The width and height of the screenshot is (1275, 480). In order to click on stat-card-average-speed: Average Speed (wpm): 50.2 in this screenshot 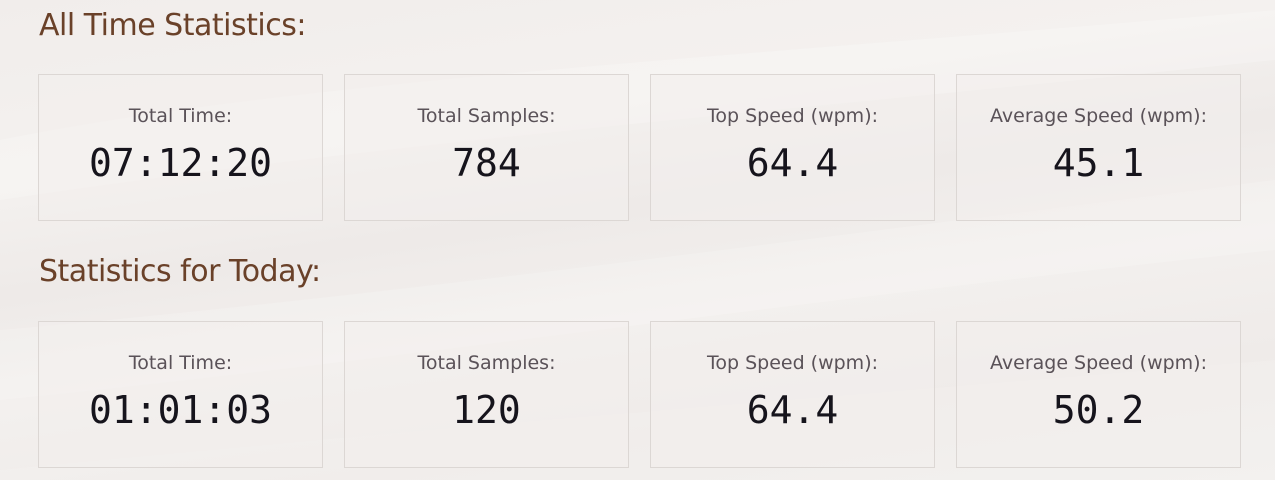, I will do `click(1098, 394)`.